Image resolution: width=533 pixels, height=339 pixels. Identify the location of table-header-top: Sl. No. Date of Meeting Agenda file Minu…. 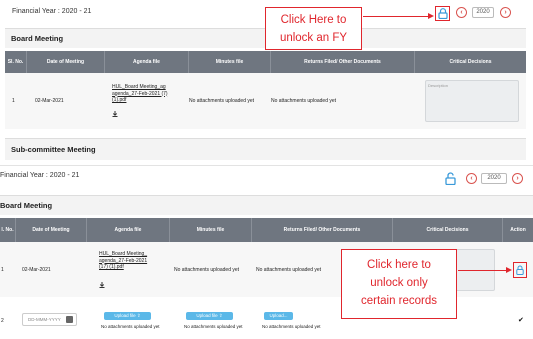
(265, 62).